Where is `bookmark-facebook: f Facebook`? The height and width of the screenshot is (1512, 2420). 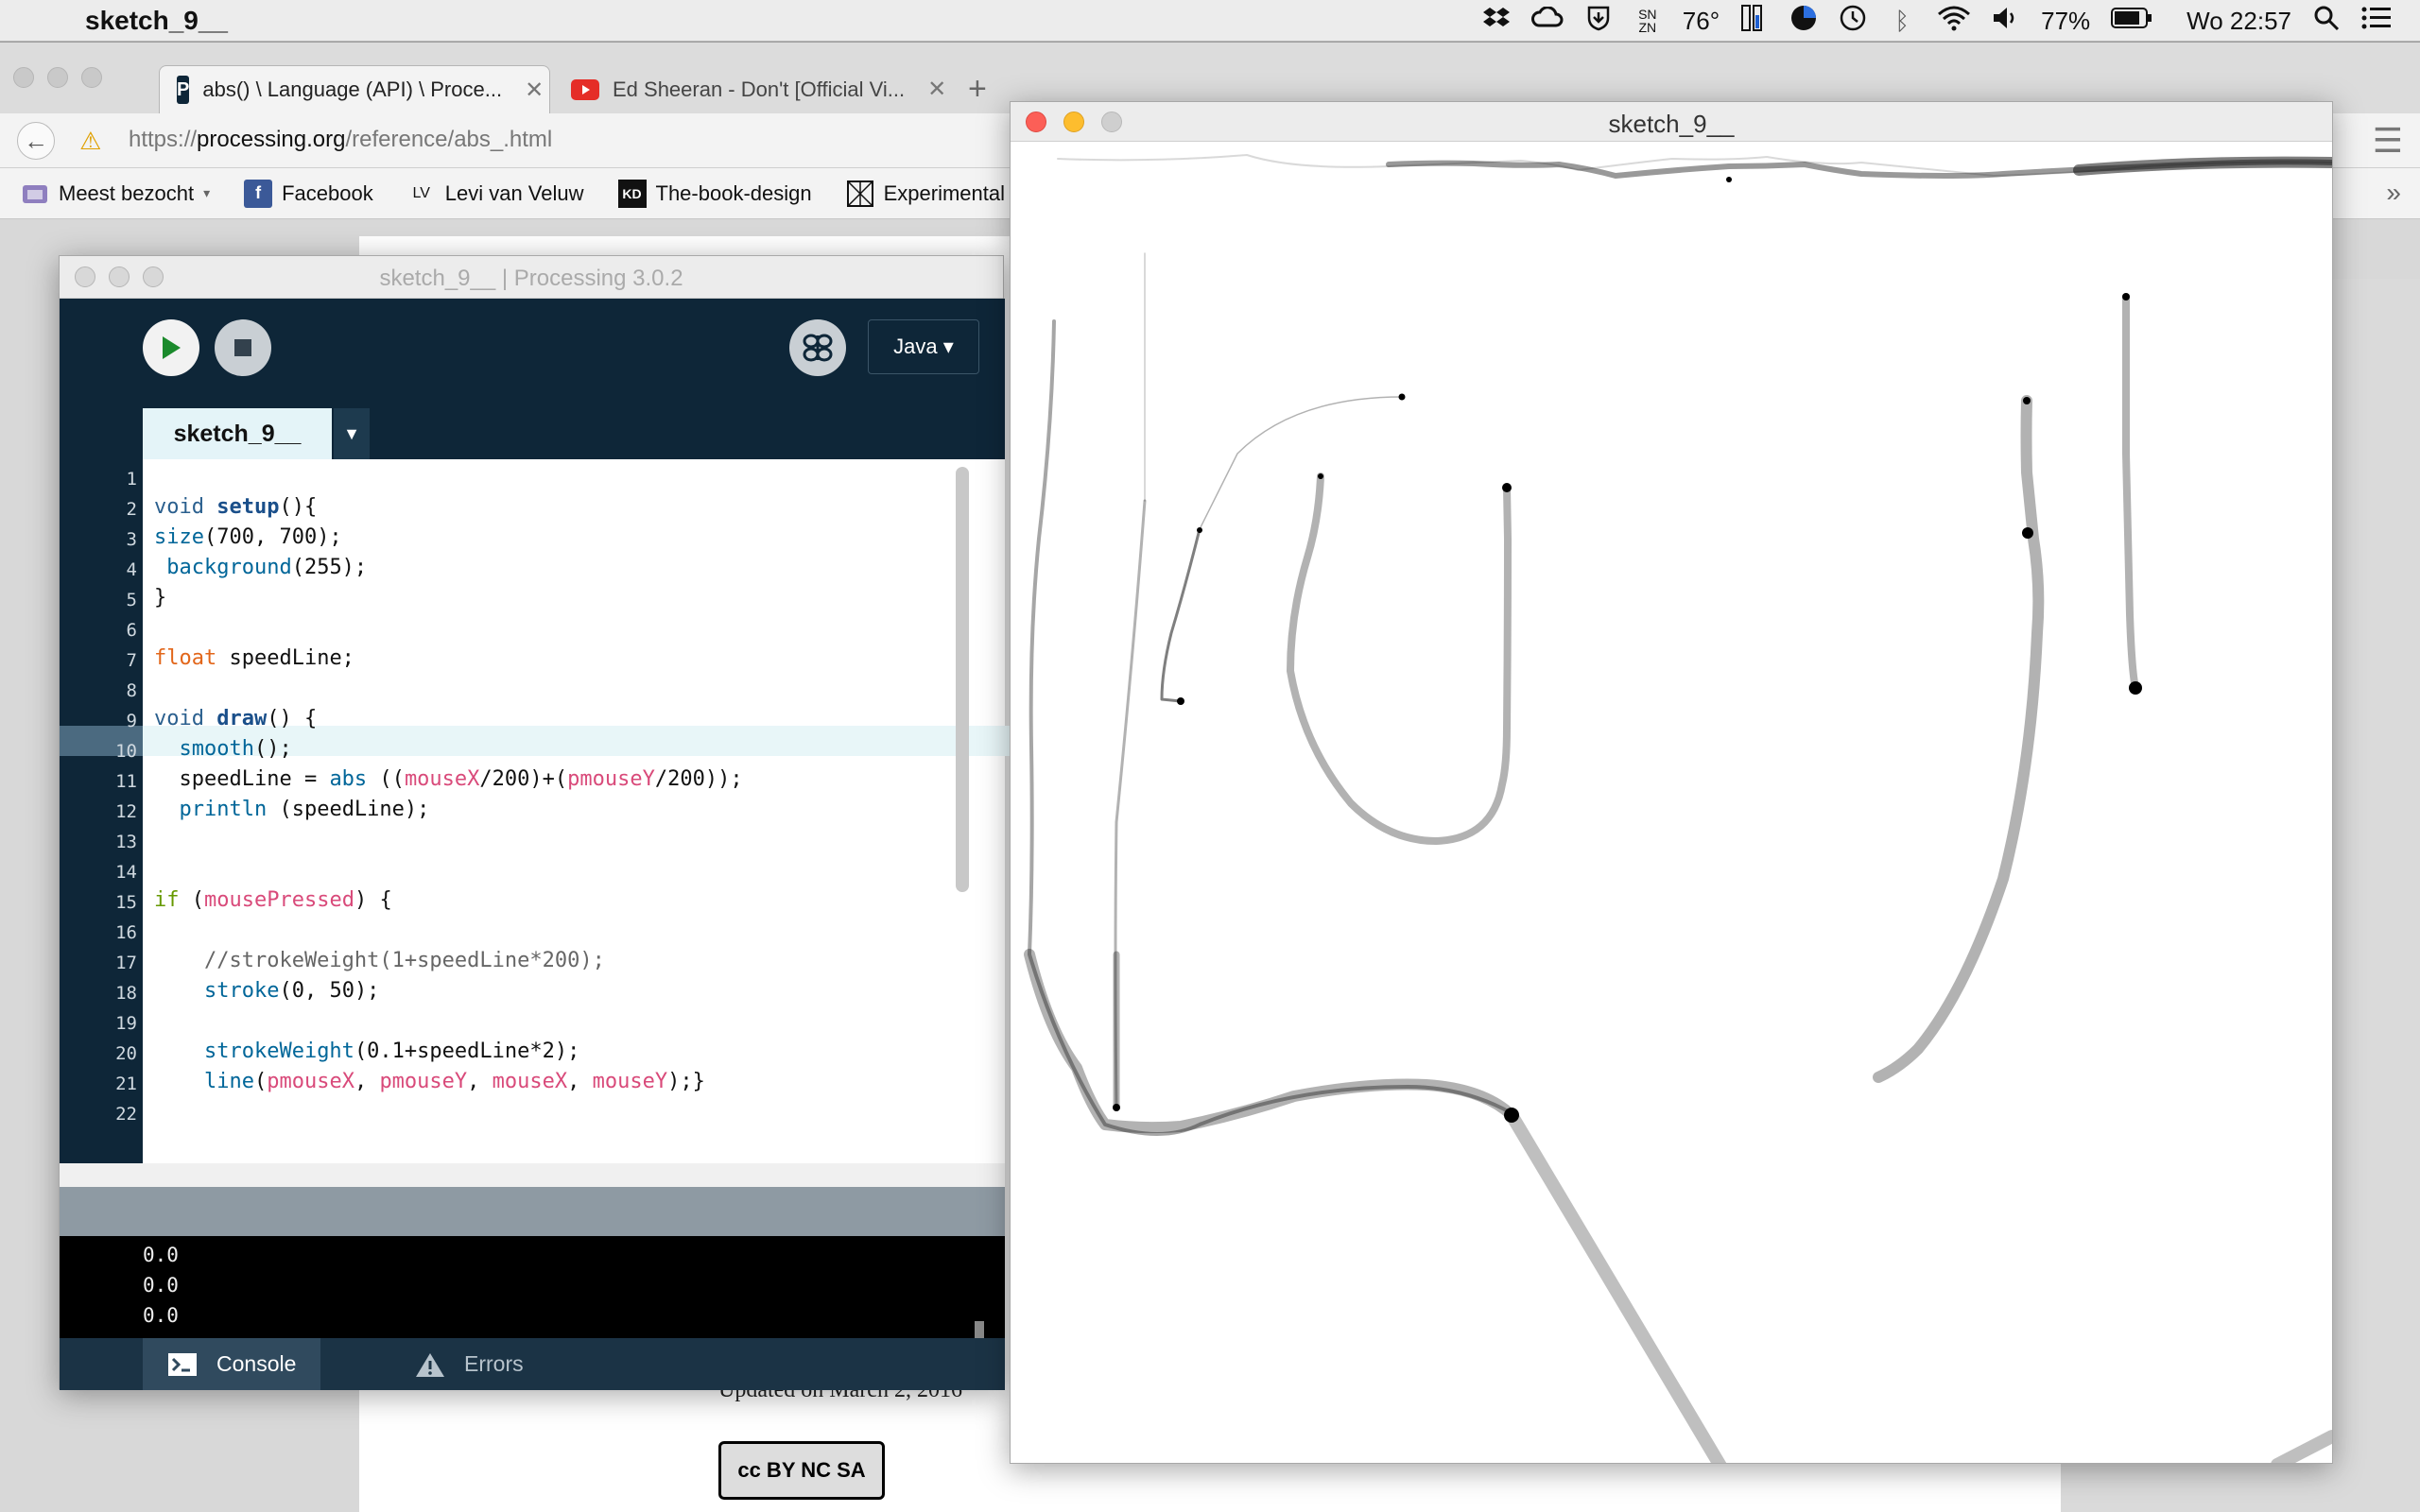
bookmark-facebook: f Facebook is located at coordinates (309, 193).